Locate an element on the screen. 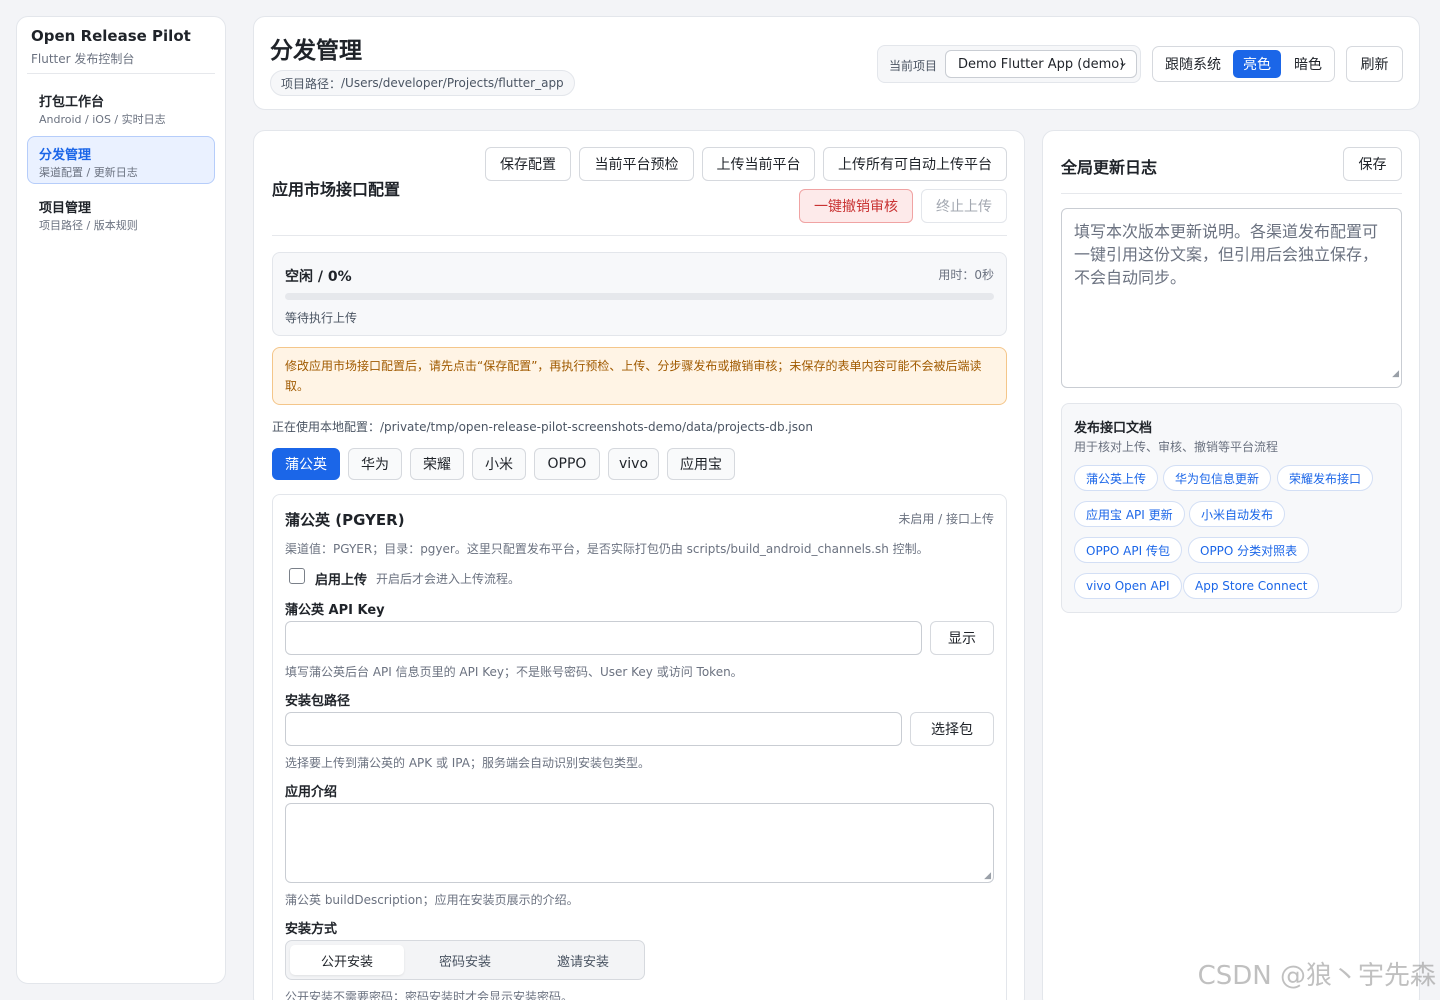  project-picker: 当前项目 Demo Flutter App (demo) ⌄ is located at coordinates (1009, 64).